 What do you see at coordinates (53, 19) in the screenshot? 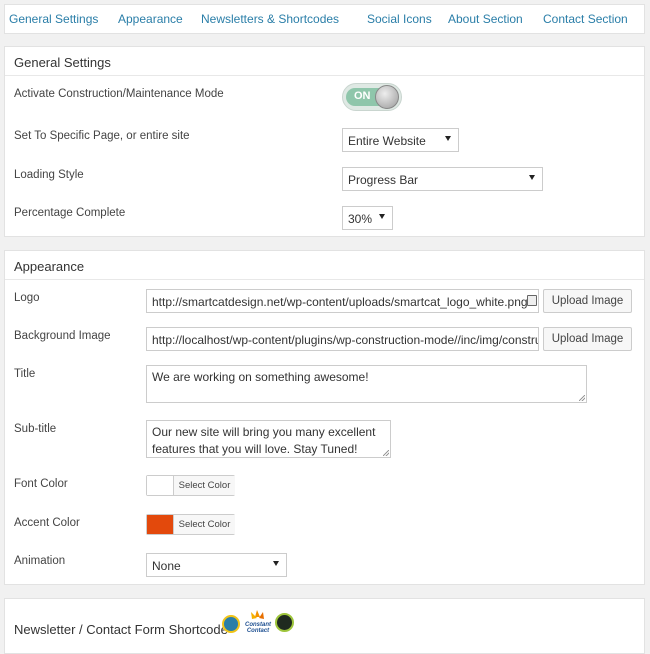
I see `tab-general-settings: General Settings` at bounding box center [53, 19].